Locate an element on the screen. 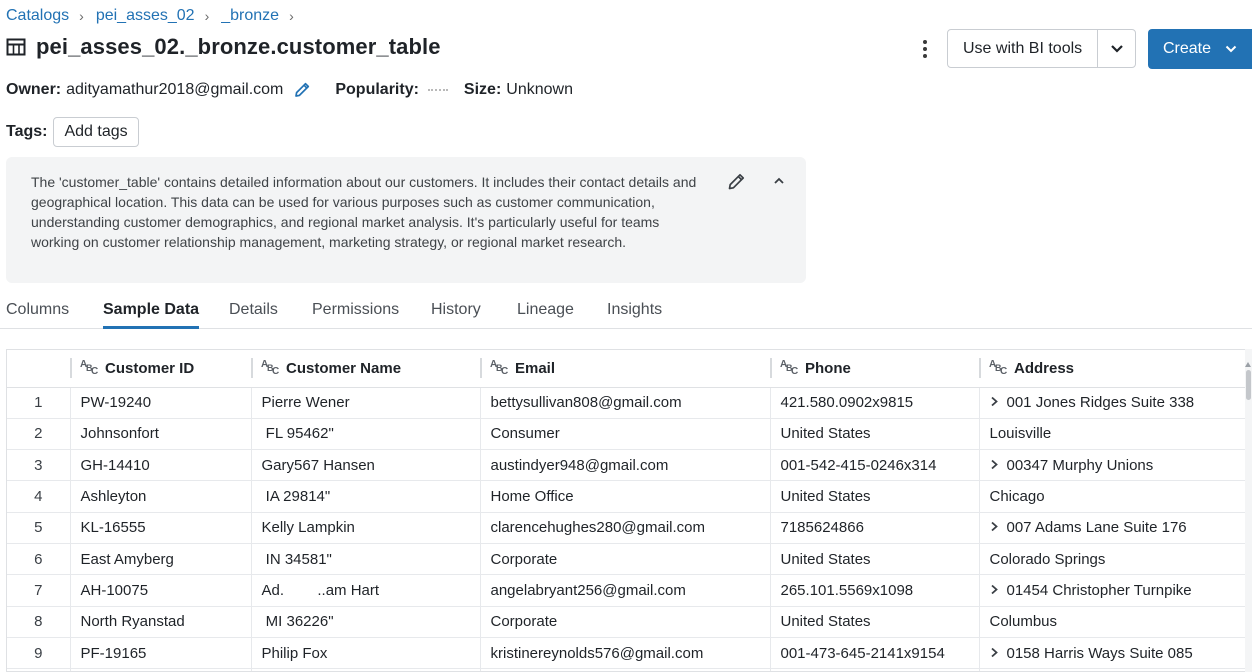 Image resolution: width=1252 pixels, height=672 pixels. table-cell: Ad. ..am Hart is located at coordinates (365, 590).